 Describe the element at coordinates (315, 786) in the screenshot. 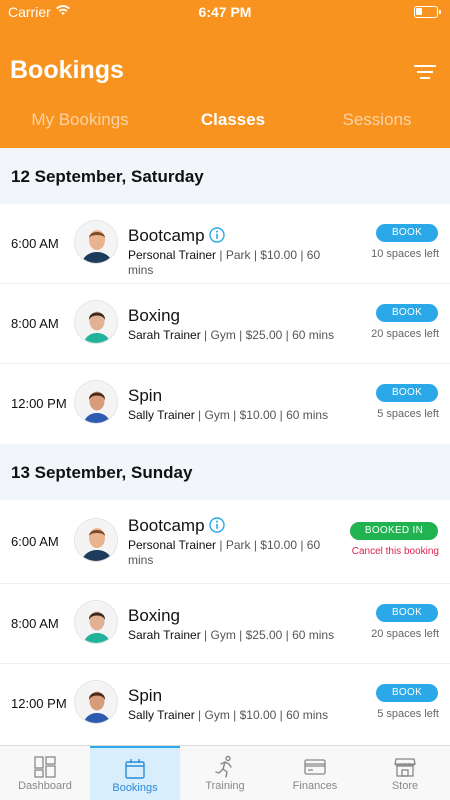

I see `tabbar-label: Finances` at that location.